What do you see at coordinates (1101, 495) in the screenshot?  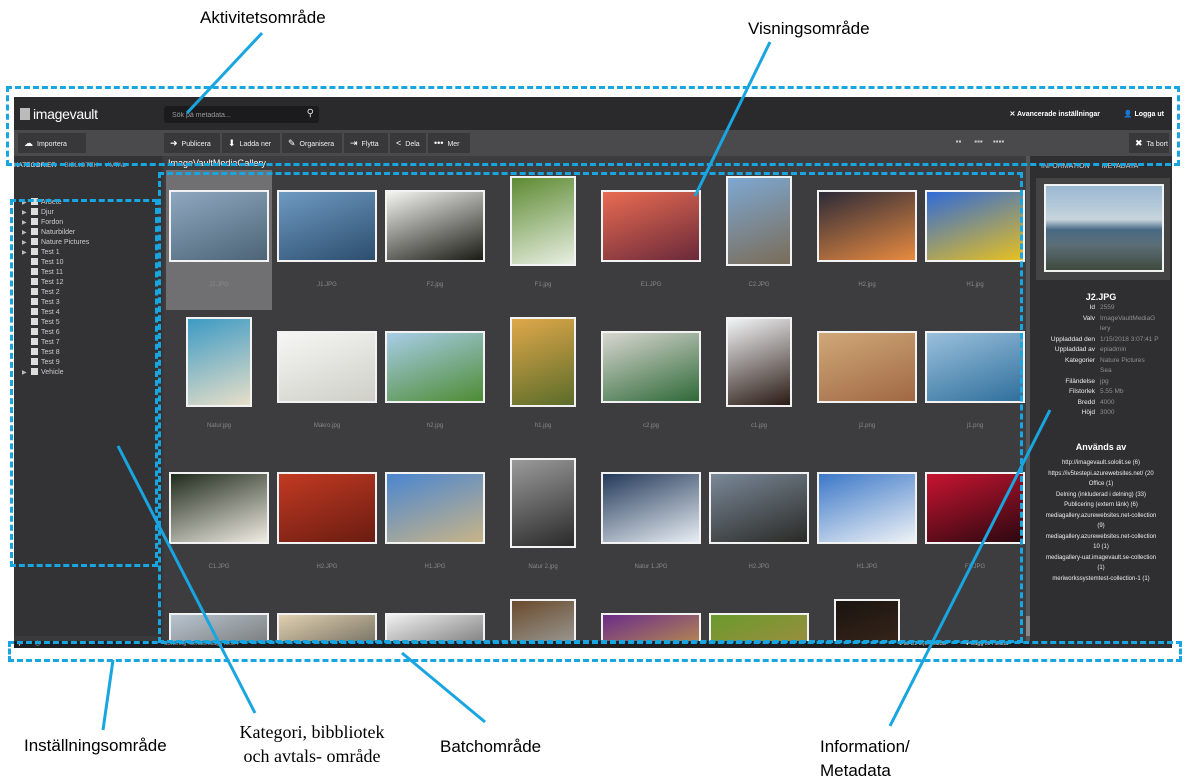 I see `used-by-item: Delning (inkluderad i delning) (33)` at bounding box center [1101, 495].